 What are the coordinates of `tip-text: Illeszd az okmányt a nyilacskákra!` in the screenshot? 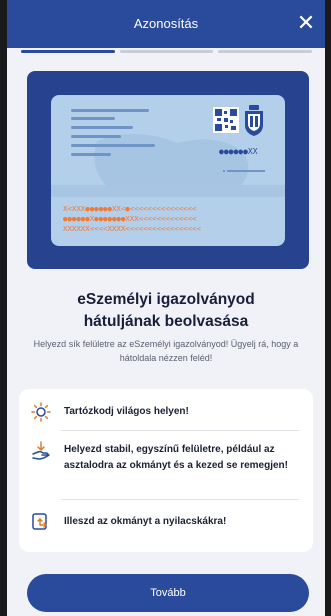 It's located at (145, 521).